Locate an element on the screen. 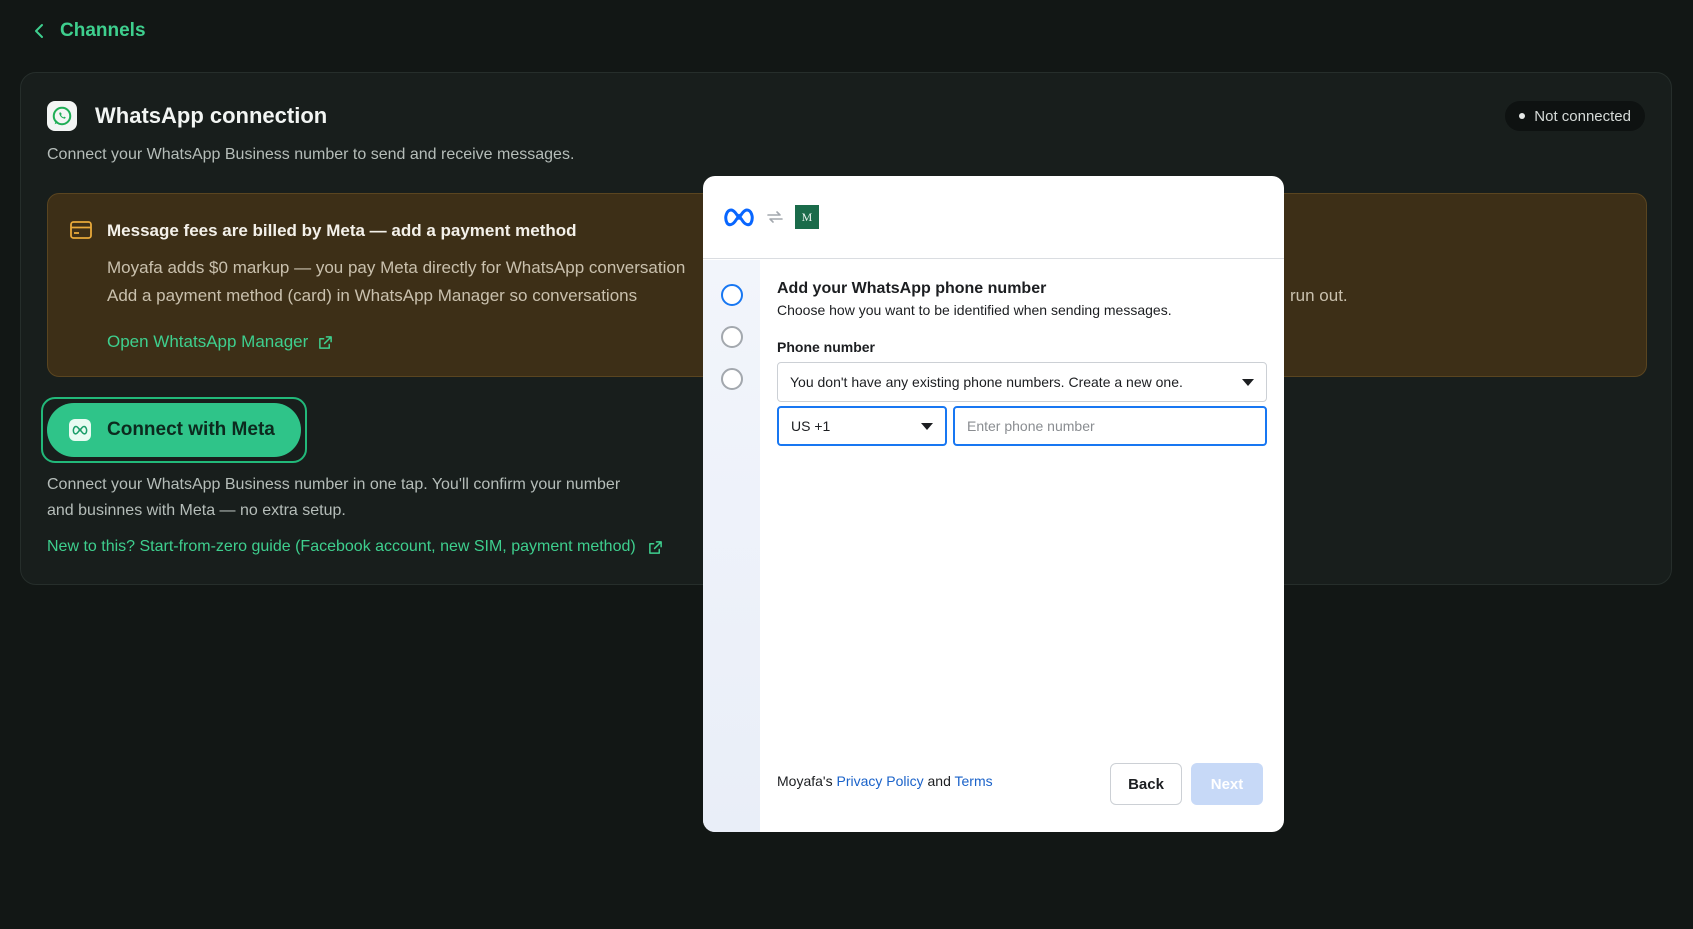 The width and height of the screenshot is (1693, 929). back-button: Back is located at coordinates (1146, 784).